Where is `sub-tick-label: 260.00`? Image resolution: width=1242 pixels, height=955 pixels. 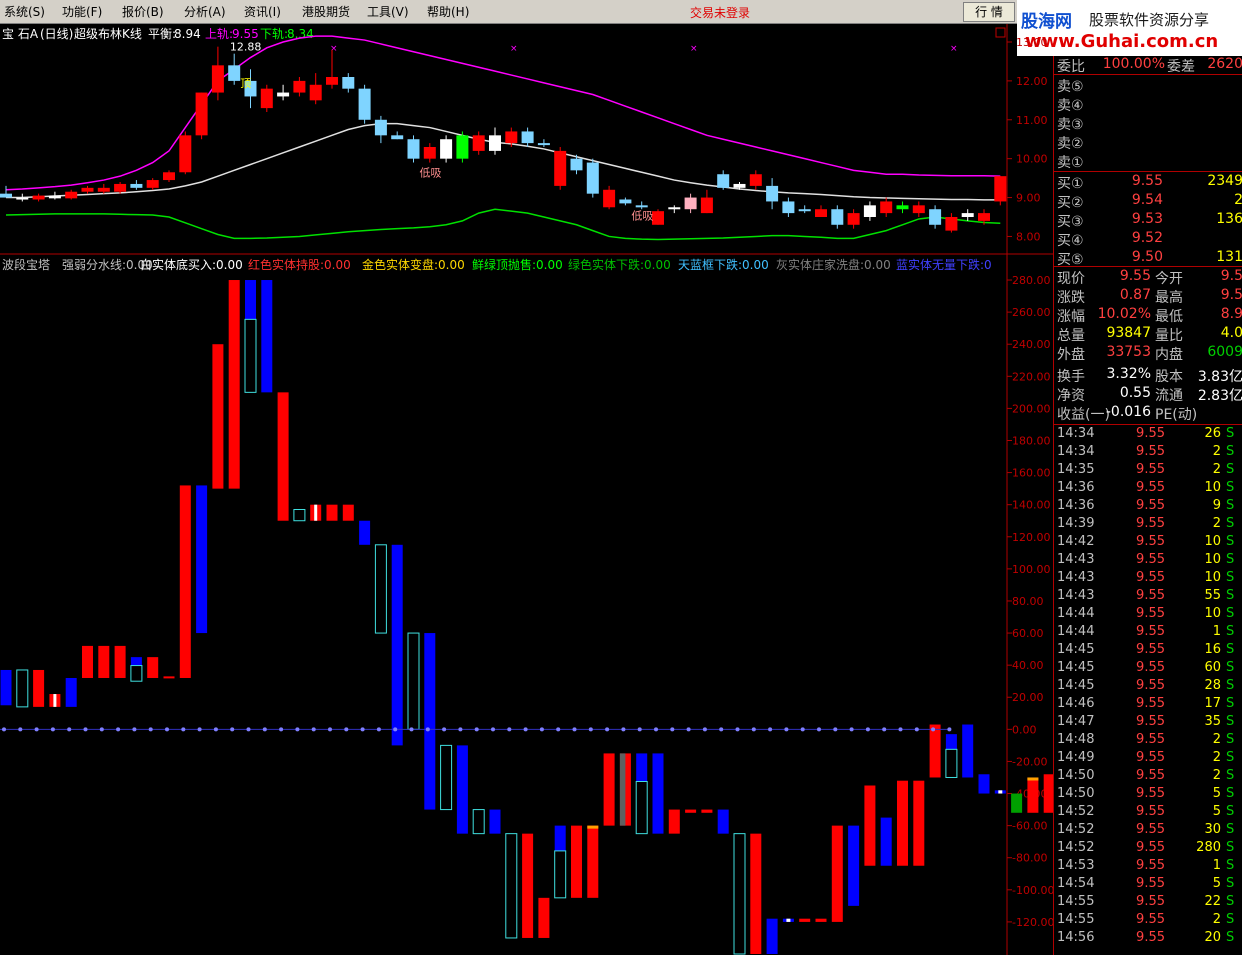
sub-tick-label: 260.00 is located at coordinates (1031, 312).